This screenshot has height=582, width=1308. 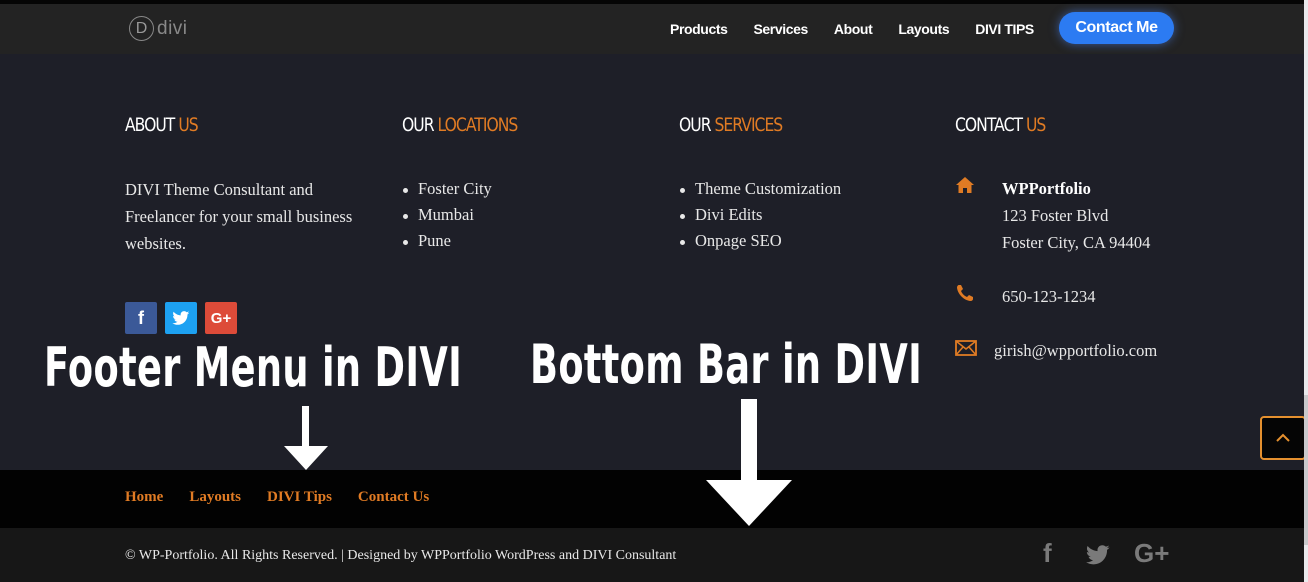 What do you see at coordinates (780, 29) in the screenshot?
I see `nav-services: Services` at bounding box center [780, 29].